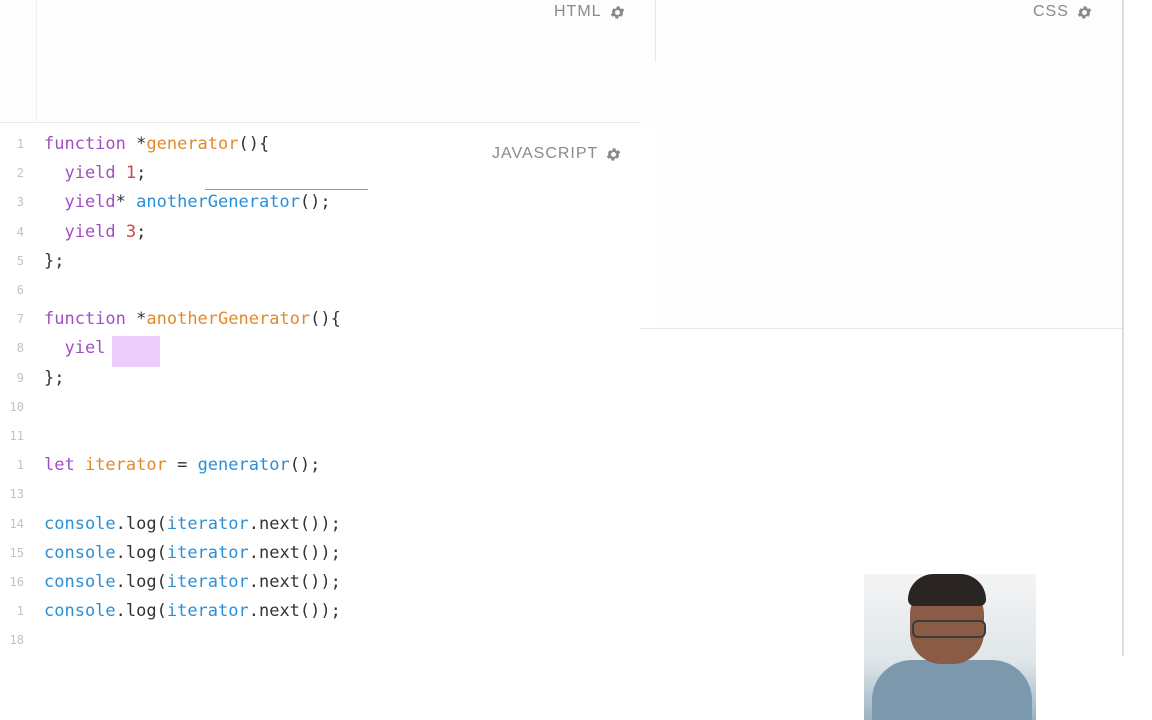 The image size is (1152, 720). I want to click on line-number: 14, so click(16, 524).